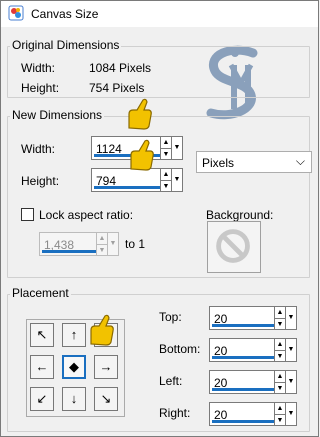 The image size is (320, 437). Describe the element at coordinates (27, 214) in the screenshot. I see `lock-aspect-checkbox` at that location.